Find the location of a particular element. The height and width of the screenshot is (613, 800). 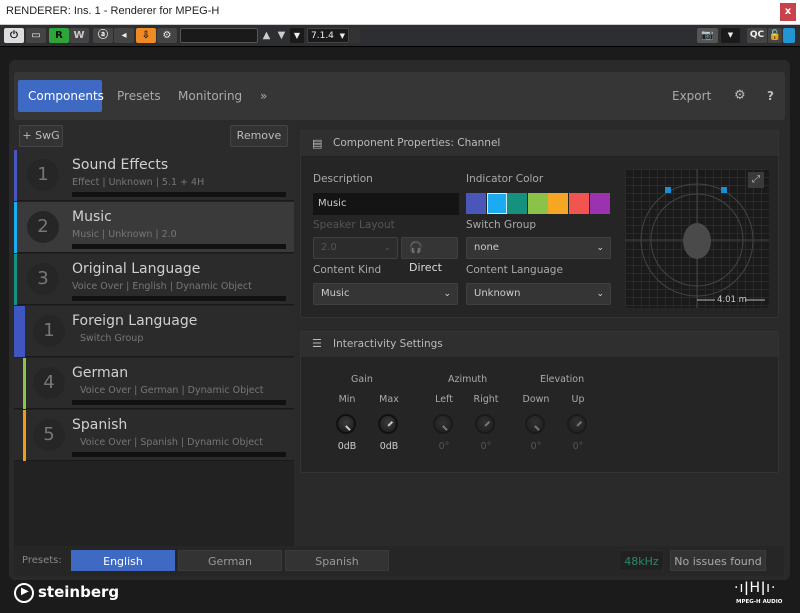

content-language-select: Unknown ⌄ is located at coordinates (538, 294).